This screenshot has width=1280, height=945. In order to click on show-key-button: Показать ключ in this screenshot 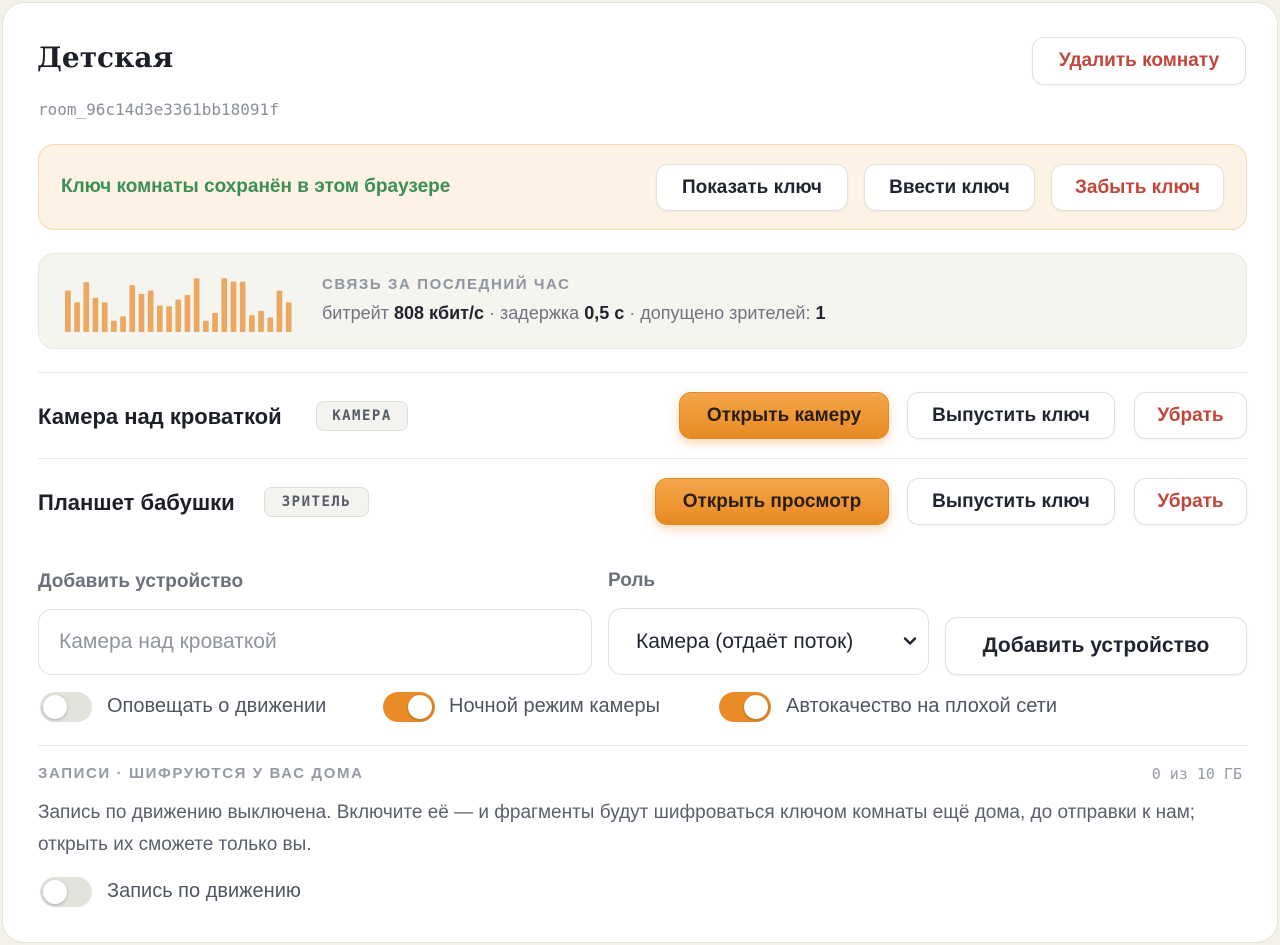, I will do `click(752, 187)`.